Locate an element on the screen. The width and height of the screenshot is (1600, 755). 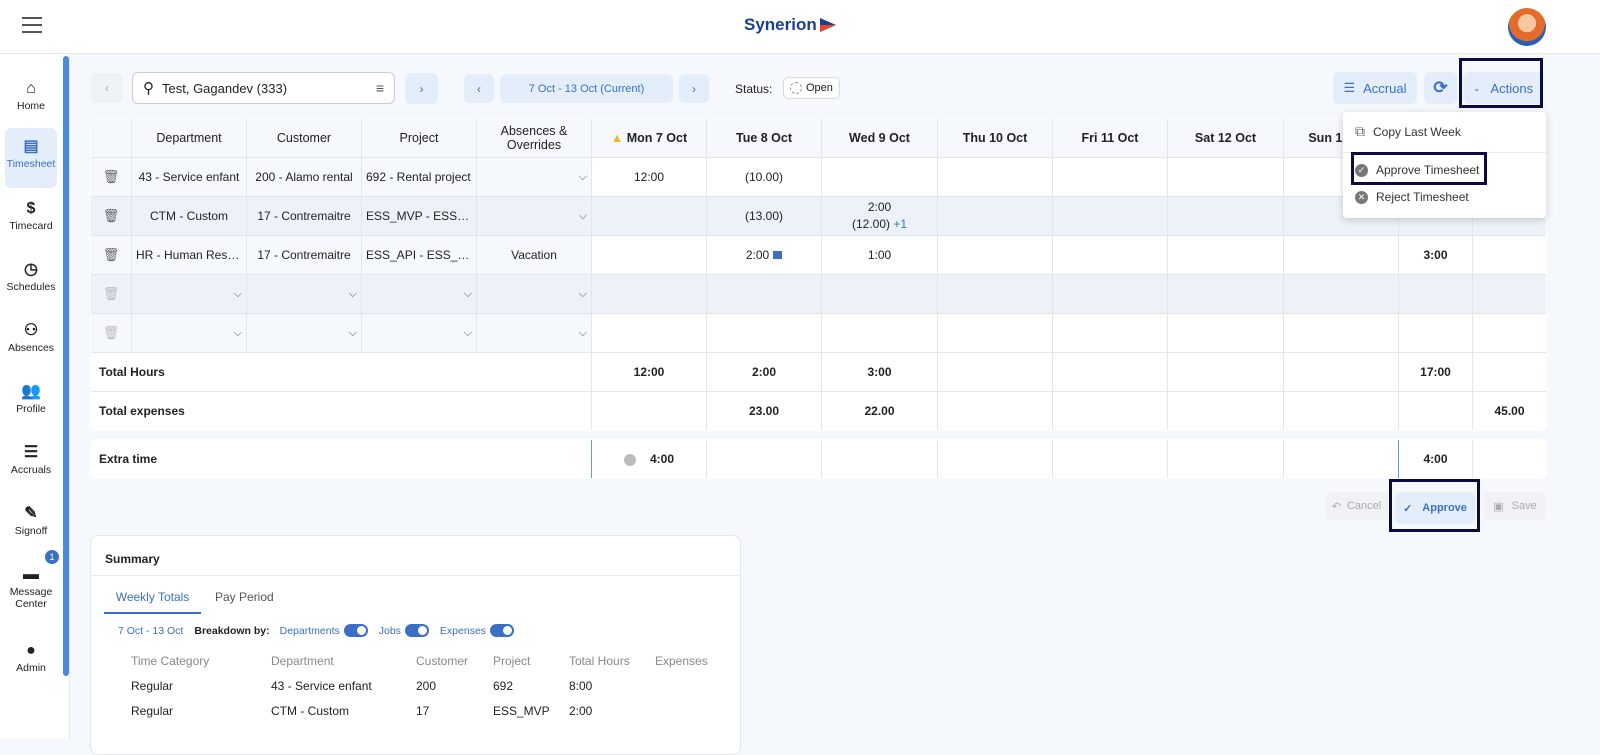
comment-icon is located at coordinates (778, 255).